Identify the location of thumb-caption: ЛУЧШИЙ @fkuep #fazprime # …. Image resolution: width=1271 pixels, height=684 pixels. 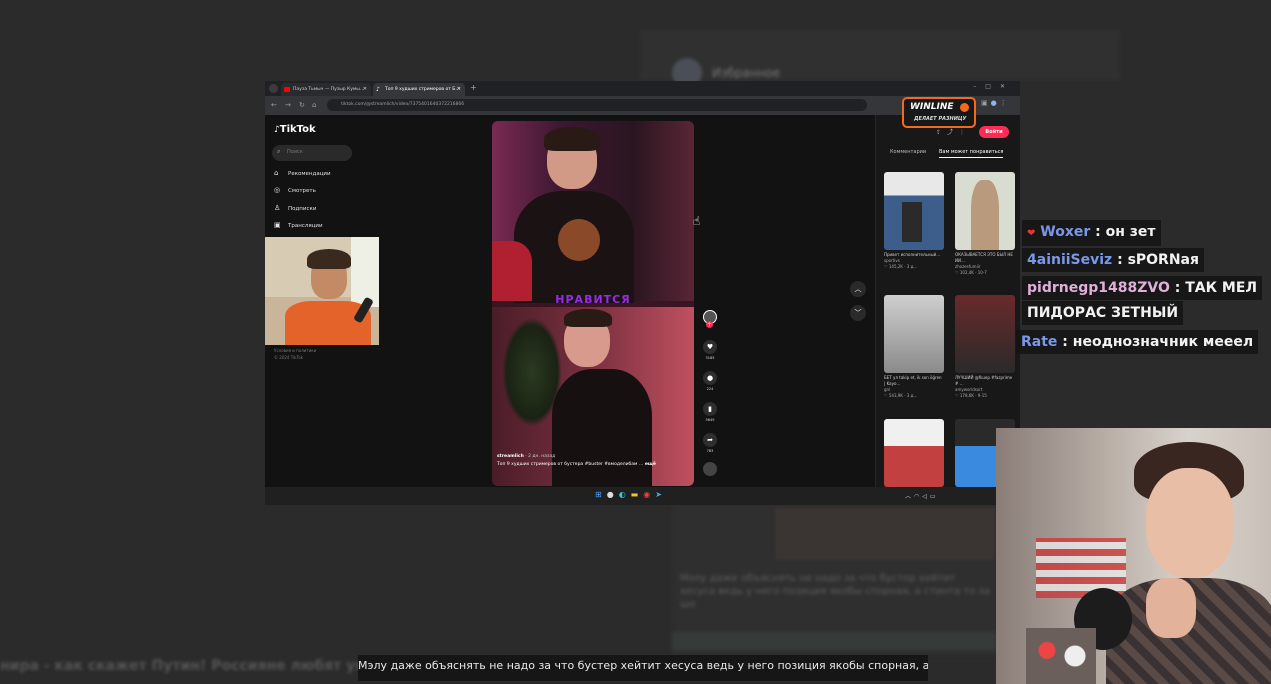
(984, 380).